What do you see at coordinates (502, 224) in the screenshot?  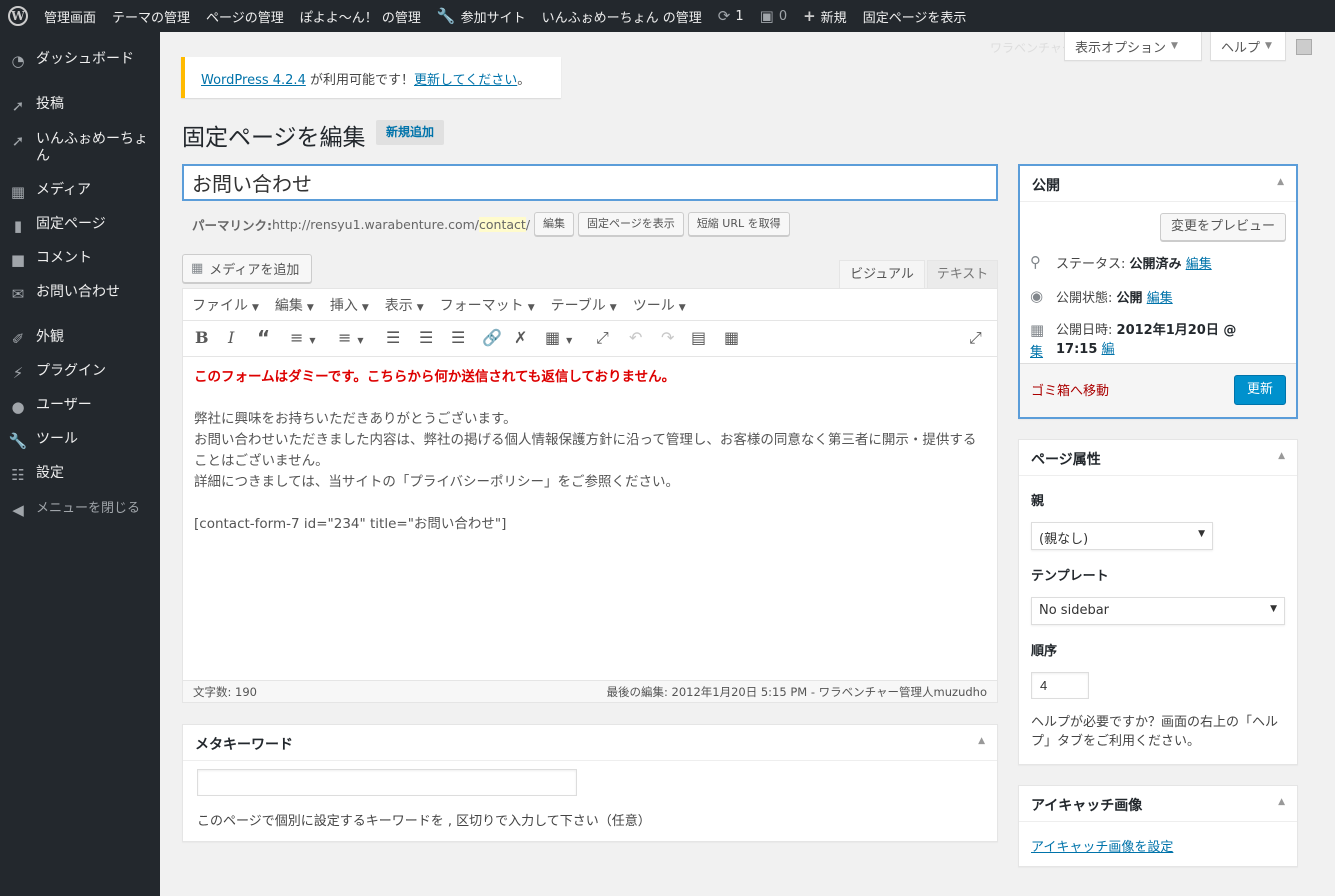 I see `permalink-slug: contact` at bounding box center [502, 224].